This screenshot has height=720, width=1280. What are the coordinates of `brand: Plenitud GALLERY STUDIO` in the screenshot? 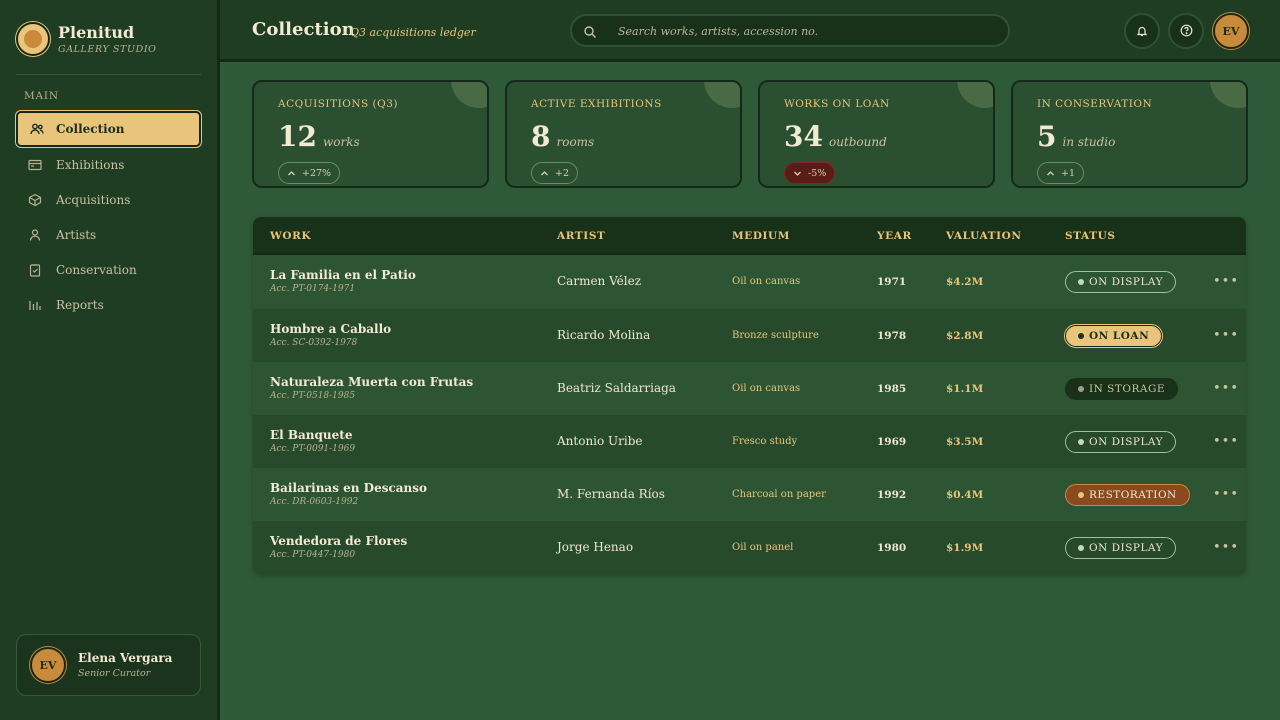 It's located at (86, 39).